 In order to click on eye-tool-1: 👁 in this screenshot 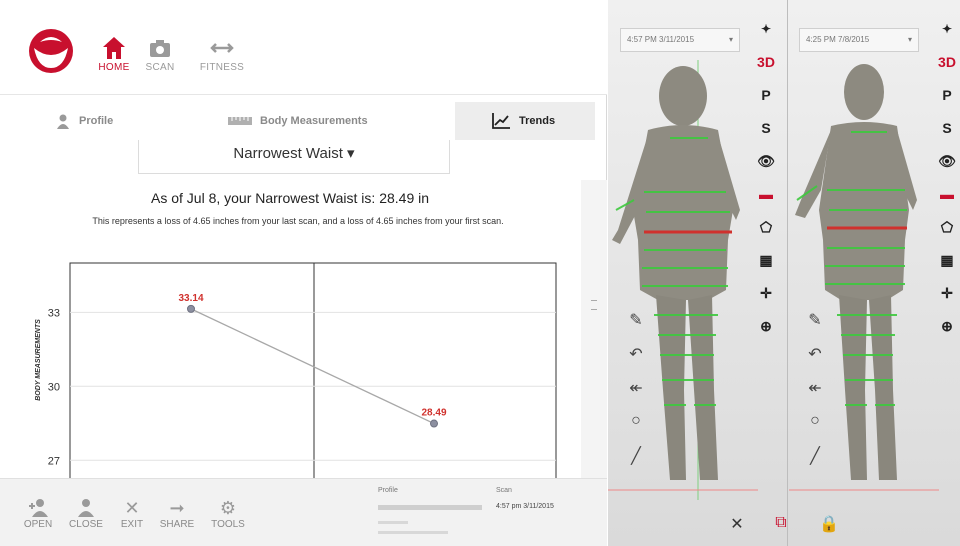, I will do `click(766, 168)`.